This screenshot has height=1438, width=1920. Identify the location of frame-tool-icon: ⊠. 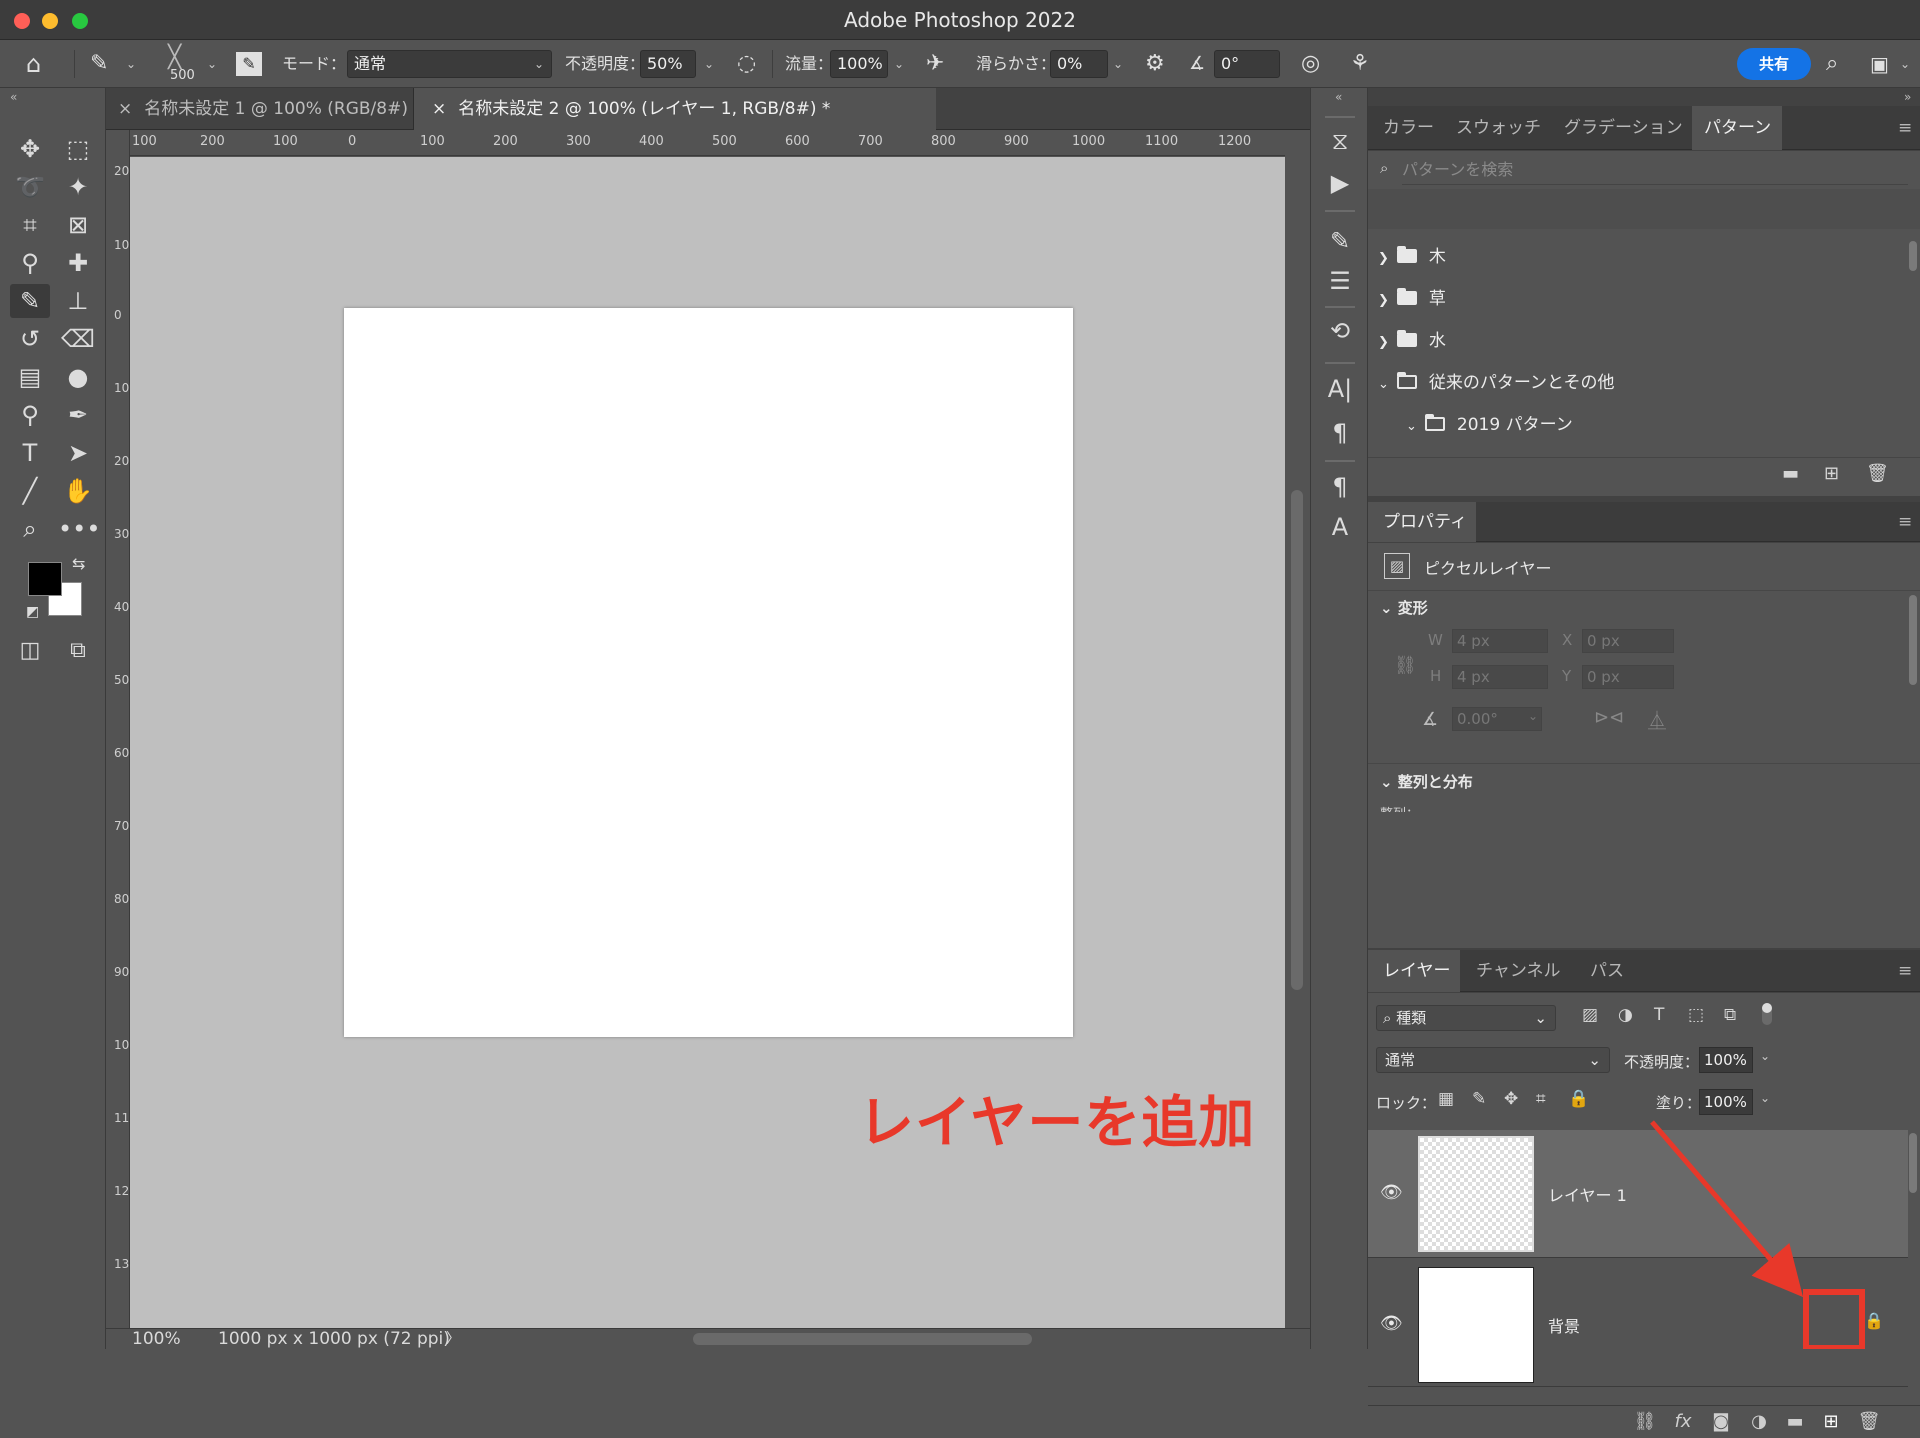
(78, 225).